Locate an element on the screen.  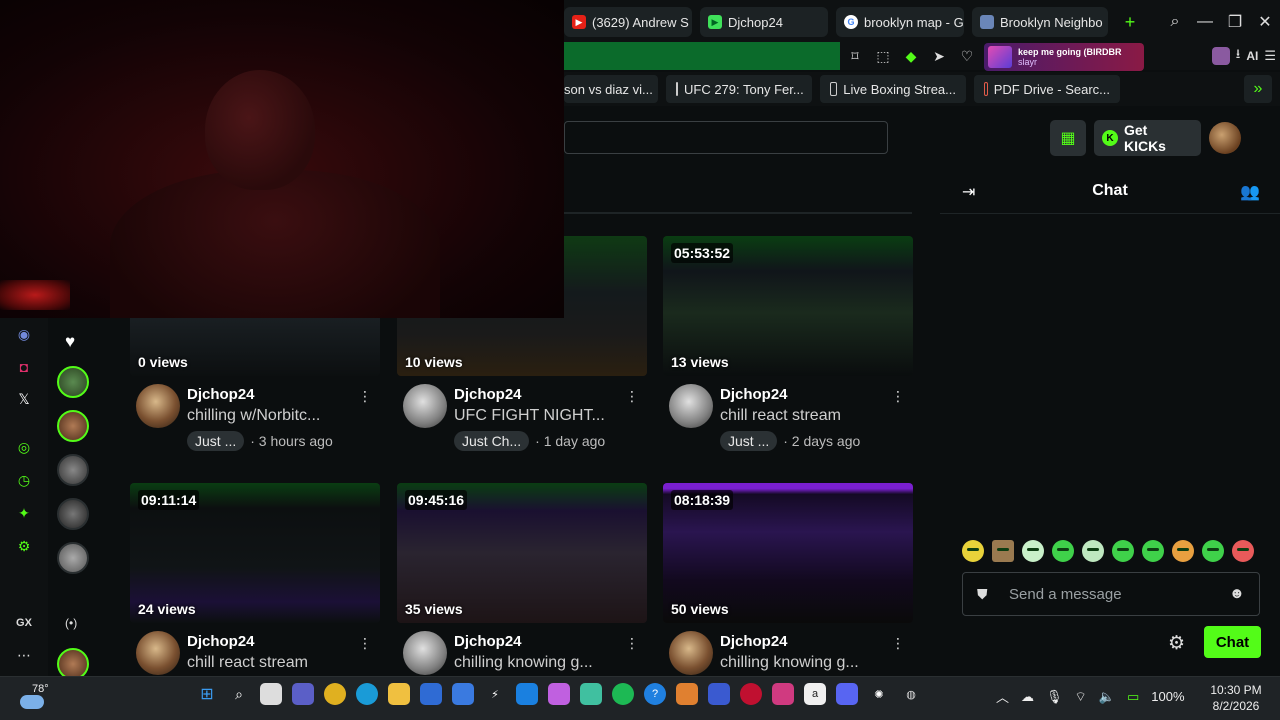
more-icon: ⋯ is located at coordinates (24, 655).